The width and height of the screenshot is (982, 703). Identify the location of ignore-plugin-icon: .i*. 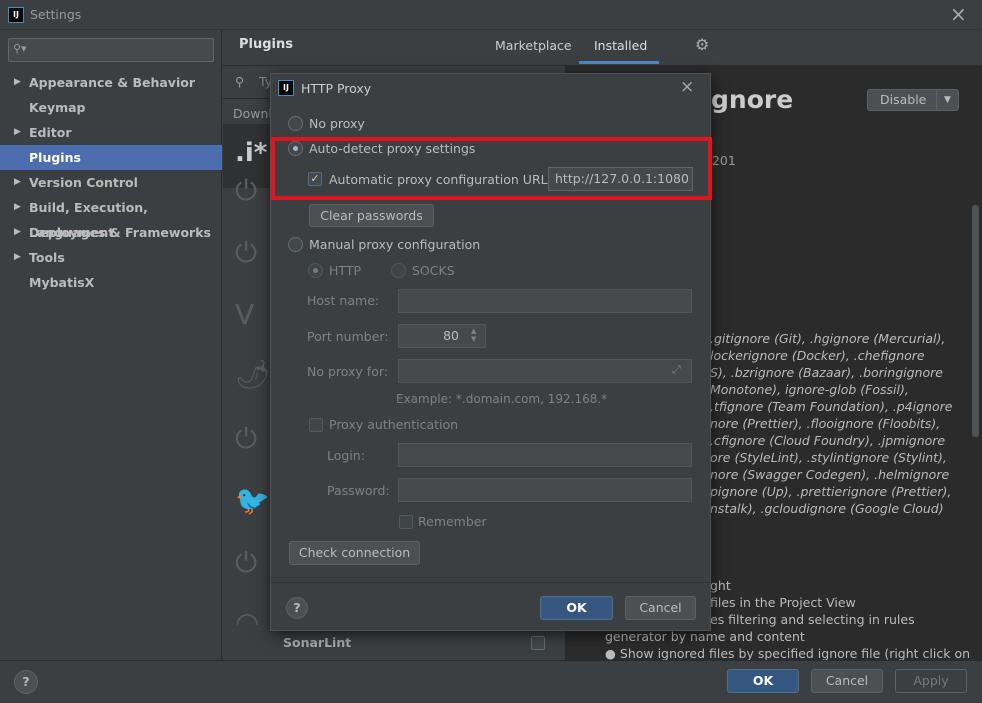
(251, 153).